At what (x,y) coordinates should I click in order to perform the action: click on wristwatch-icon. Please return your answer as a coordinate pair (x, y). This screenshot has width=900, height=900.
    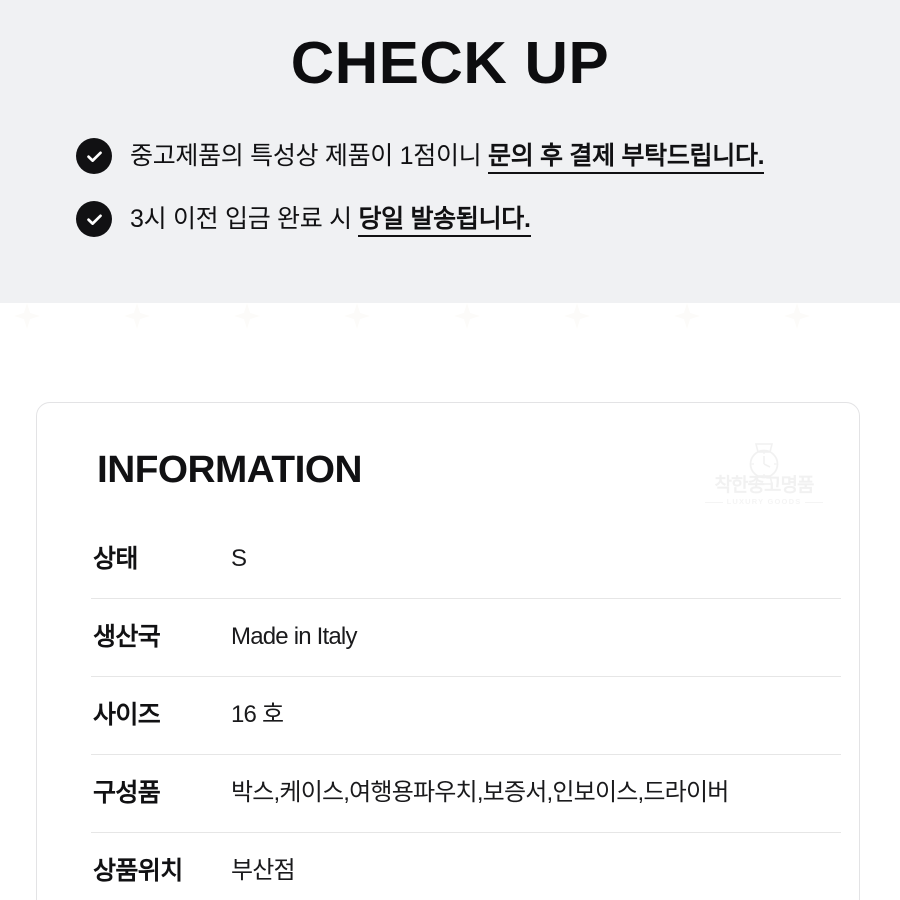
    Looking at the image, I should click on (764, 466).